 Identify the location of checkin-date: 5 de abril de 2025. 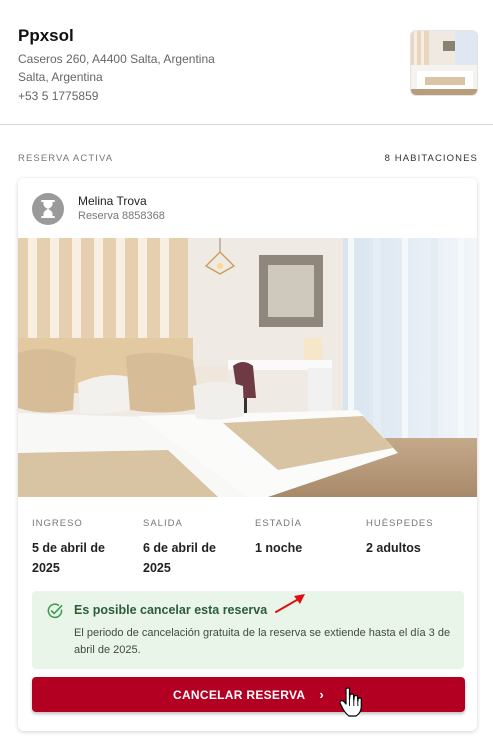
(68, 558).